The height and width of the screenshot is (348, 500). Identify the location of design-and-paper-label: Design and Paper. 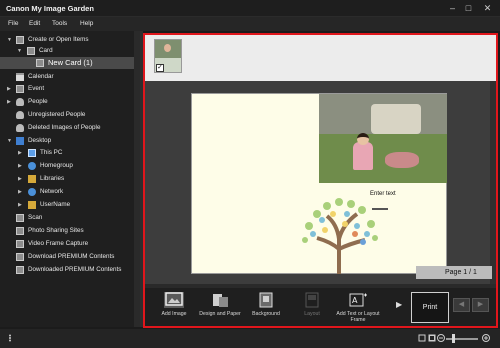
(220, 314).